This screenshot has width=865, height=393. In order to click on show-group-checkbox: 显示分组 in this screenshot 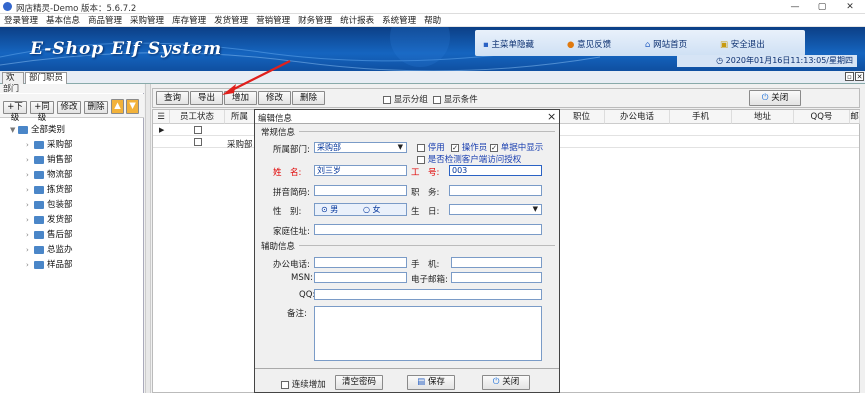, I will do `click(405, 99)`.